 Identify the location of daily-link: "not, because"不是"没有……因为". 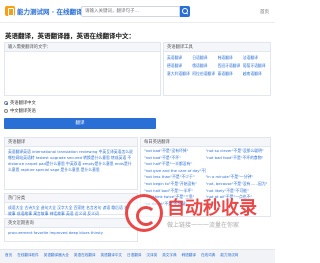
(237, 184).